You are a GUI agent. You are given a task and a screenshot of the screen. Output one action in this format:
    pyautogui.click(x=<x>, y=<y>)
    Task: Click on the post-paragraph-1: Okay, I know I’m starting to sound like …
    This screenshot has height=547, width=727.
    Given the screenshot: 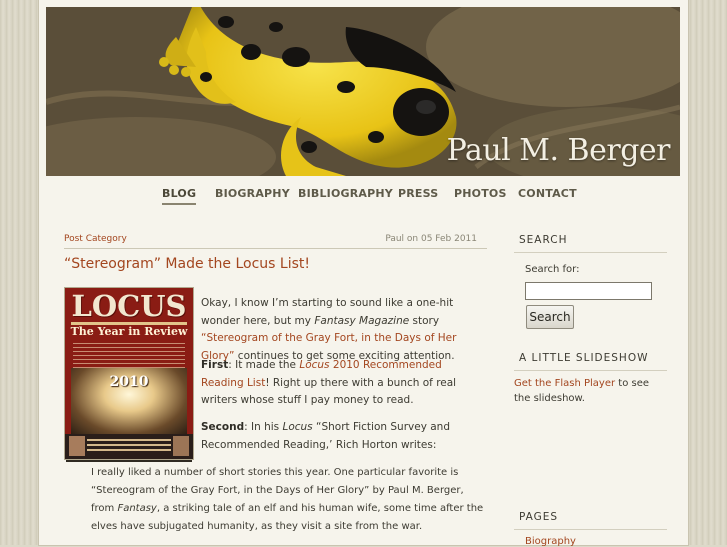 What is the action you would take?
    pyautogui.click(x=344, y=330)
    